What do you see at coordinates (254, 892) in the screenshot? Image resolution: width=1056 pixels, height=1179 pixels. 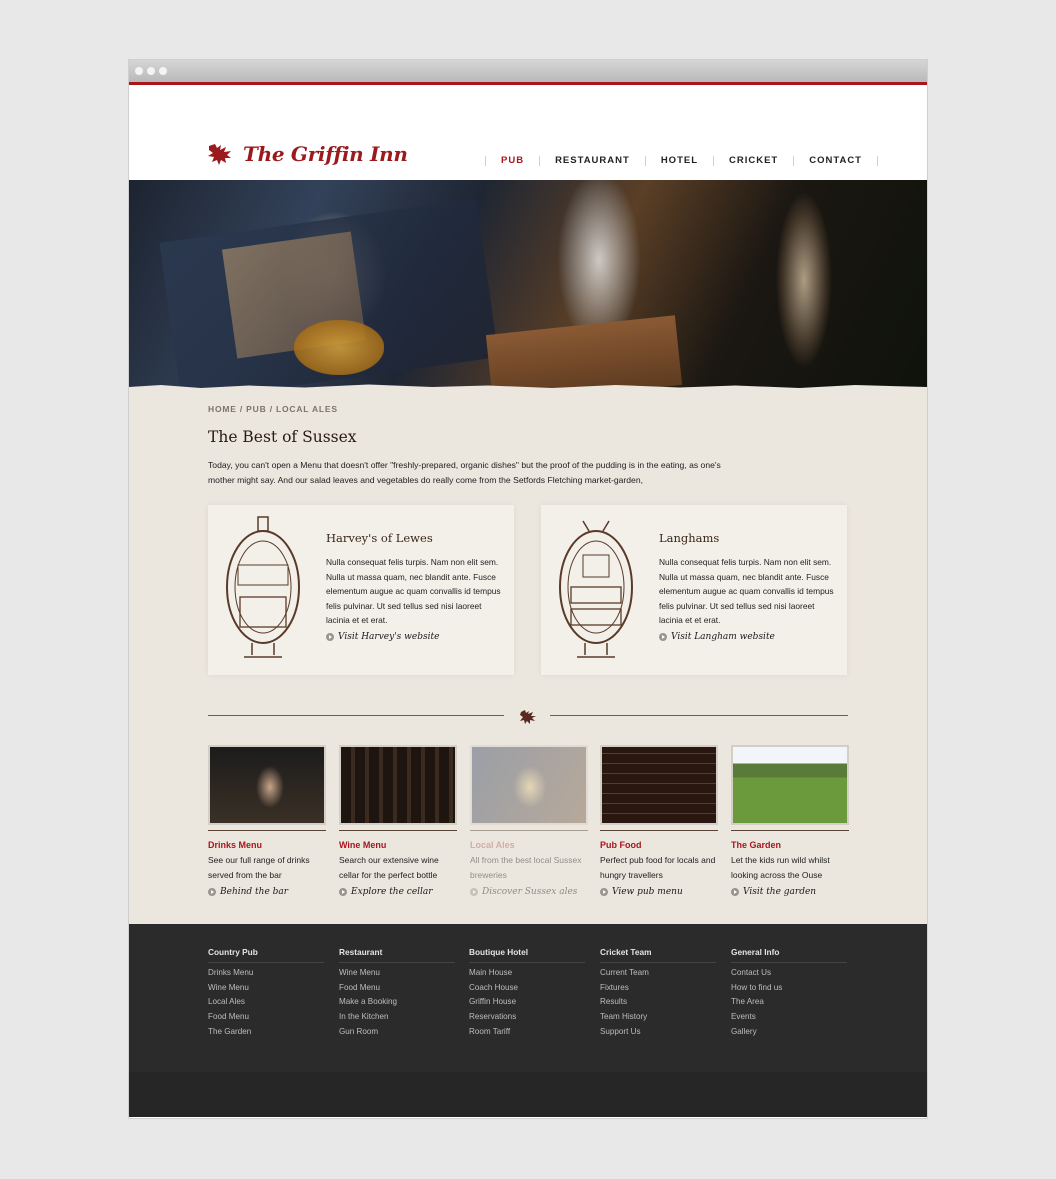 I see `link-label: Behind the bar` at bounding box center [254, 892].